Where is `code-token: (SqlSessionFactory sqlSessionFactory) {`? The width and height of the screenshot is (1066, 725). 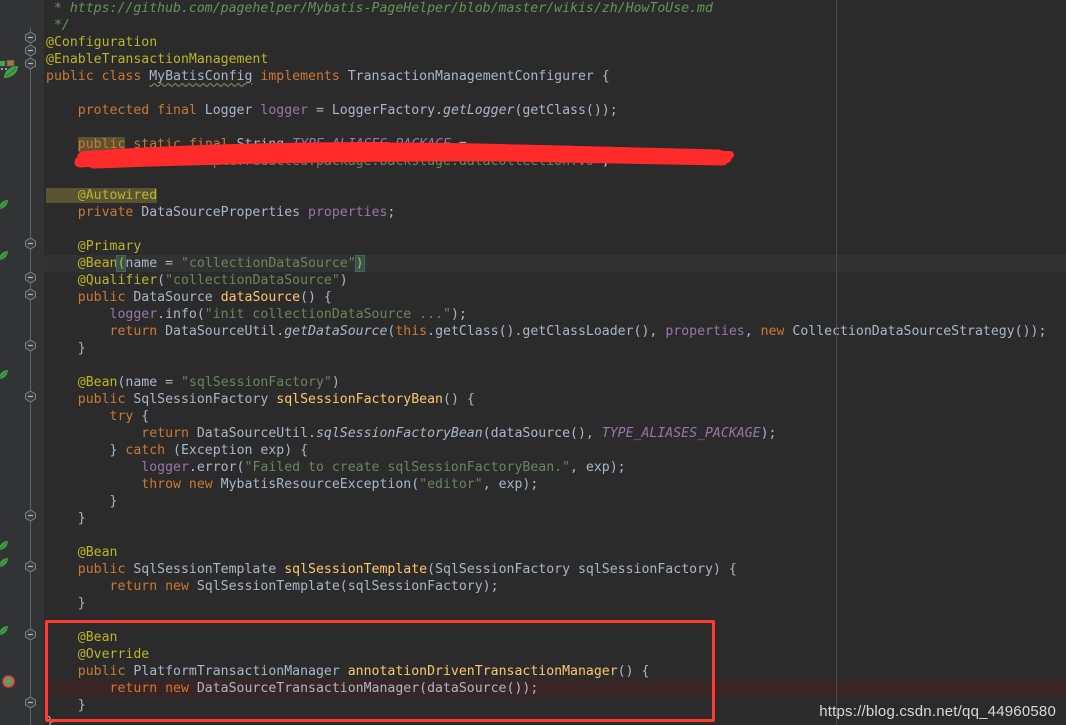
code-token: (SqlSessionFactory sqlSessionFactory) { is located at coordinates (582, 569).